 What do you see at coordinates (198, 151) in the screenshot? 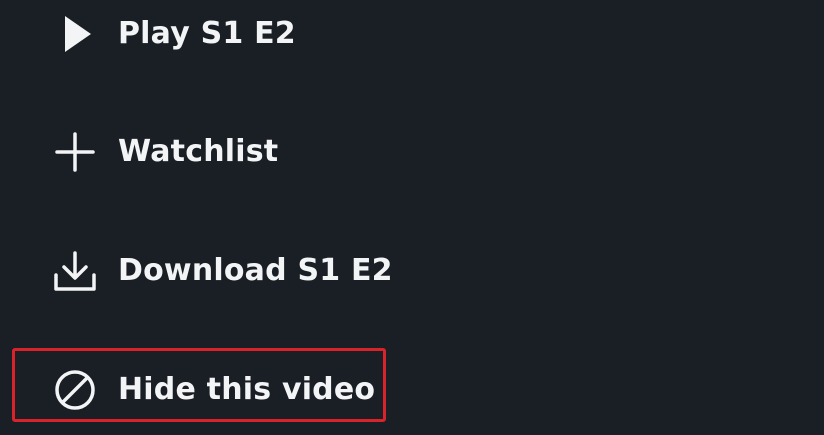
I see `watchlist-label: Watchlist` at bounding box center [198, 151].